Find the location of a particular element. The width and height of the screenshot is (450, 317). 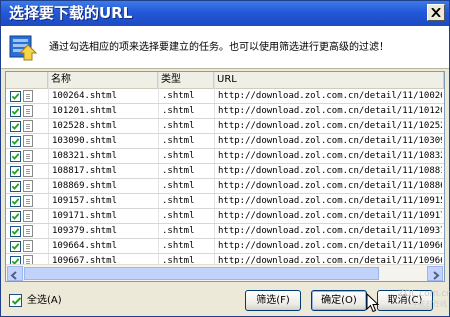

arrow-left-icon is located at coordinates (13, 275).